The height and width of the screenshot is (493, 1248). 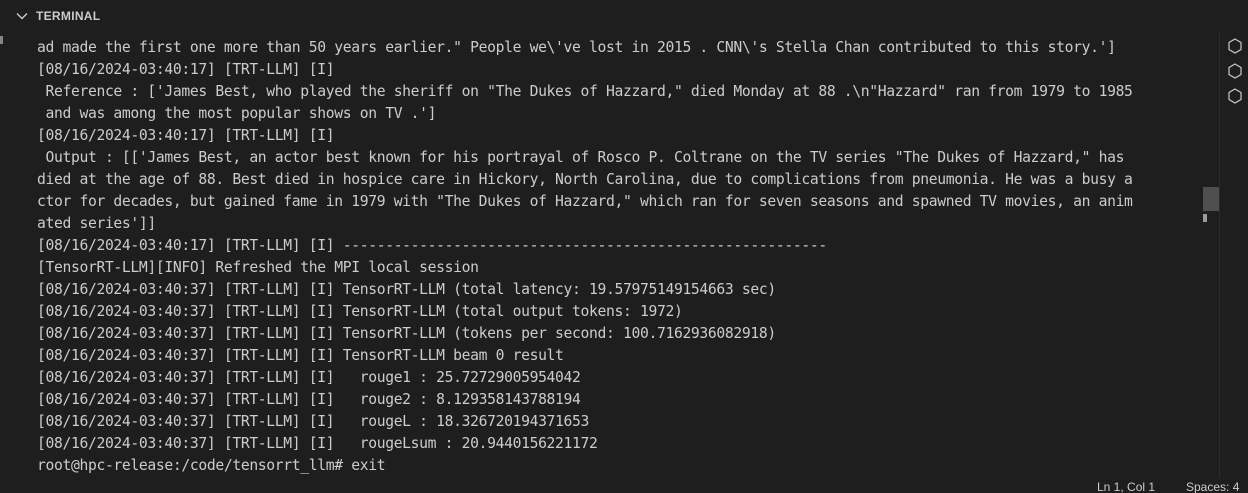 What do you see at coordinates (22, 16) in the screenshot?
I see `chevron-down-icon` at bounding box center [22, 16].